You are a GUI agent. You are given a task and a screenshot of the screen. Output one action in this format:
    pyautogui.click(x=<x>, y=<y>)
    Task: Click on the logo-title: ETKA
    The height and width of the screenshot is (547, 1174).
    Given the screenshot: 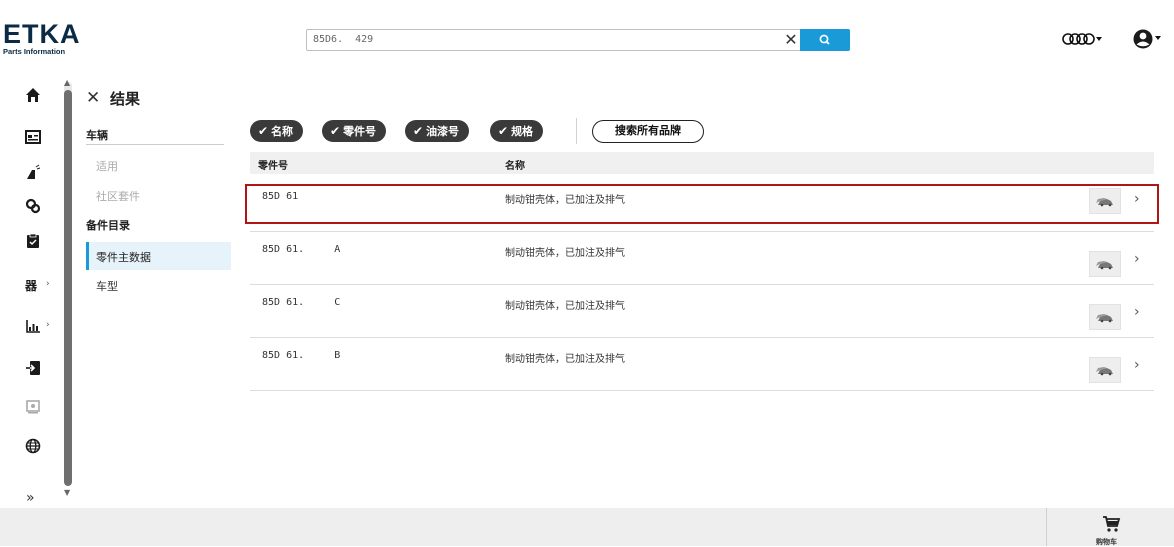 What is the action you would take?
    pyautogui.click(x=42, y=34)
    